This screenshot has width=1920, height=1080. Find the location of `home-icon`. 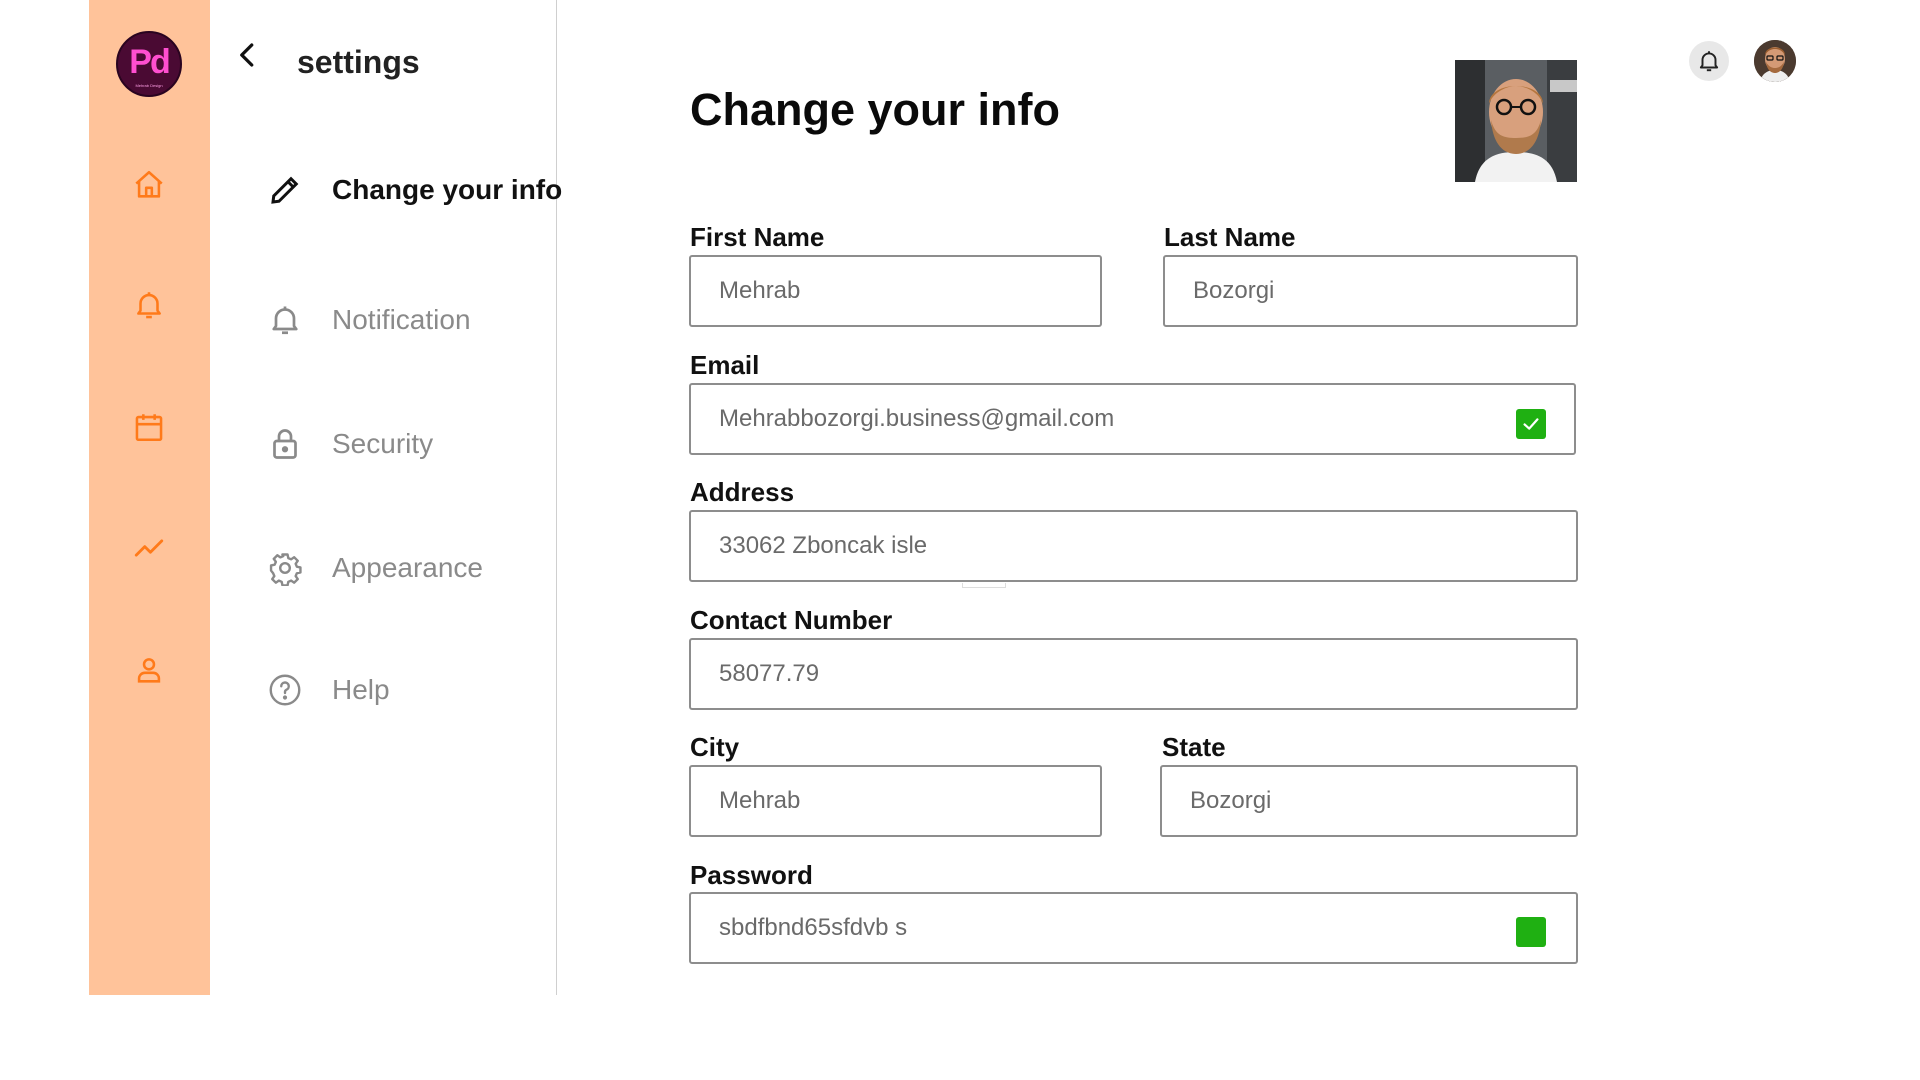

home-icon is located at coordinates (149, 184).